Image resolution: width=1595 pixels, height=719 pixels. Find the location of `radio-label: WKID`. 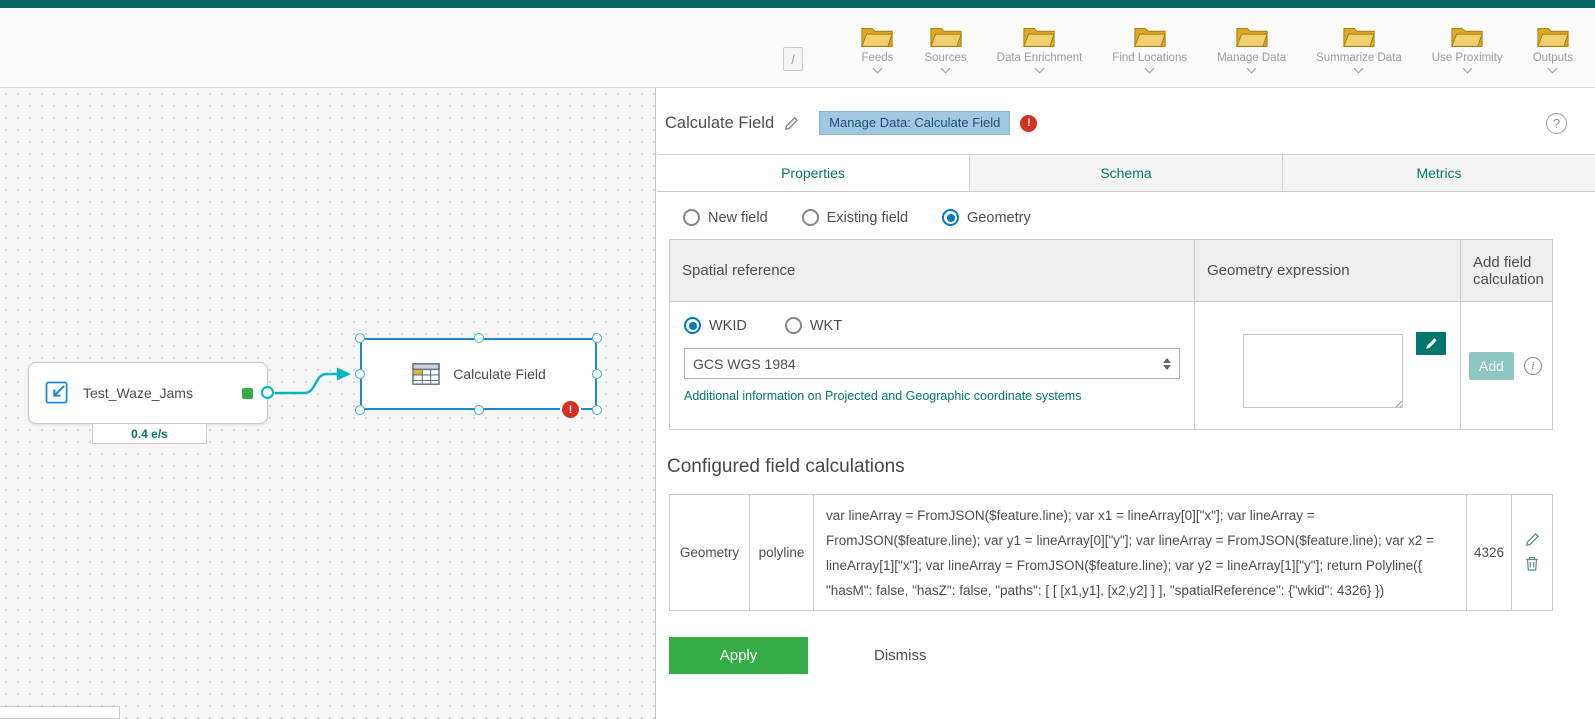

radio-label: WKID is located at coordinates (728, 325).